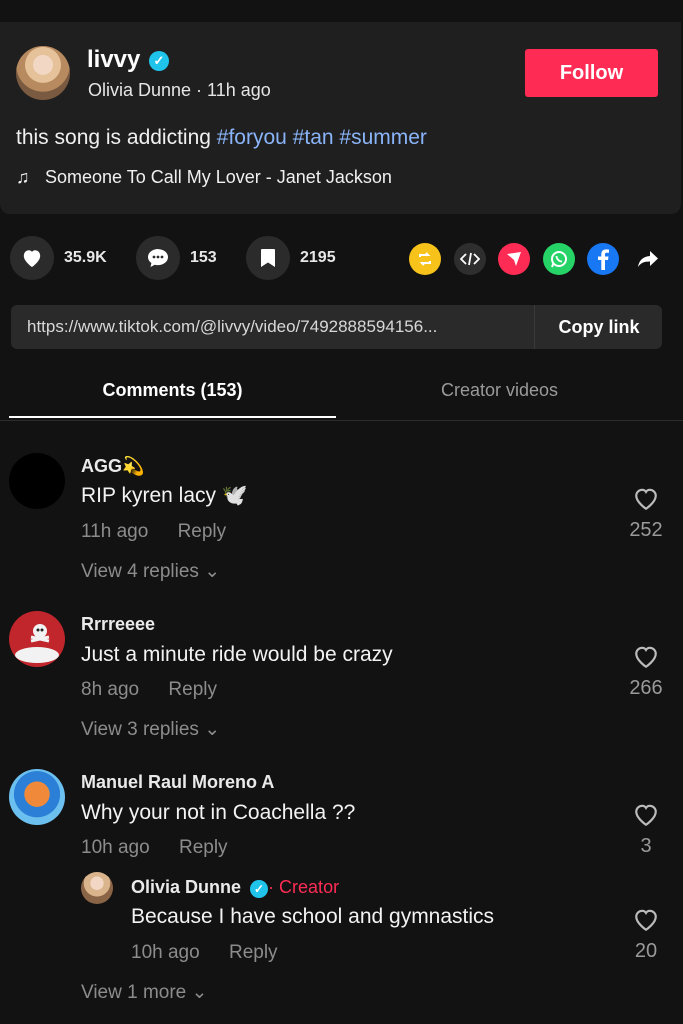  What do you see at coordinates (514, 259) in the screenshot?
I see `send-icon` at bounding box center [514, 259].